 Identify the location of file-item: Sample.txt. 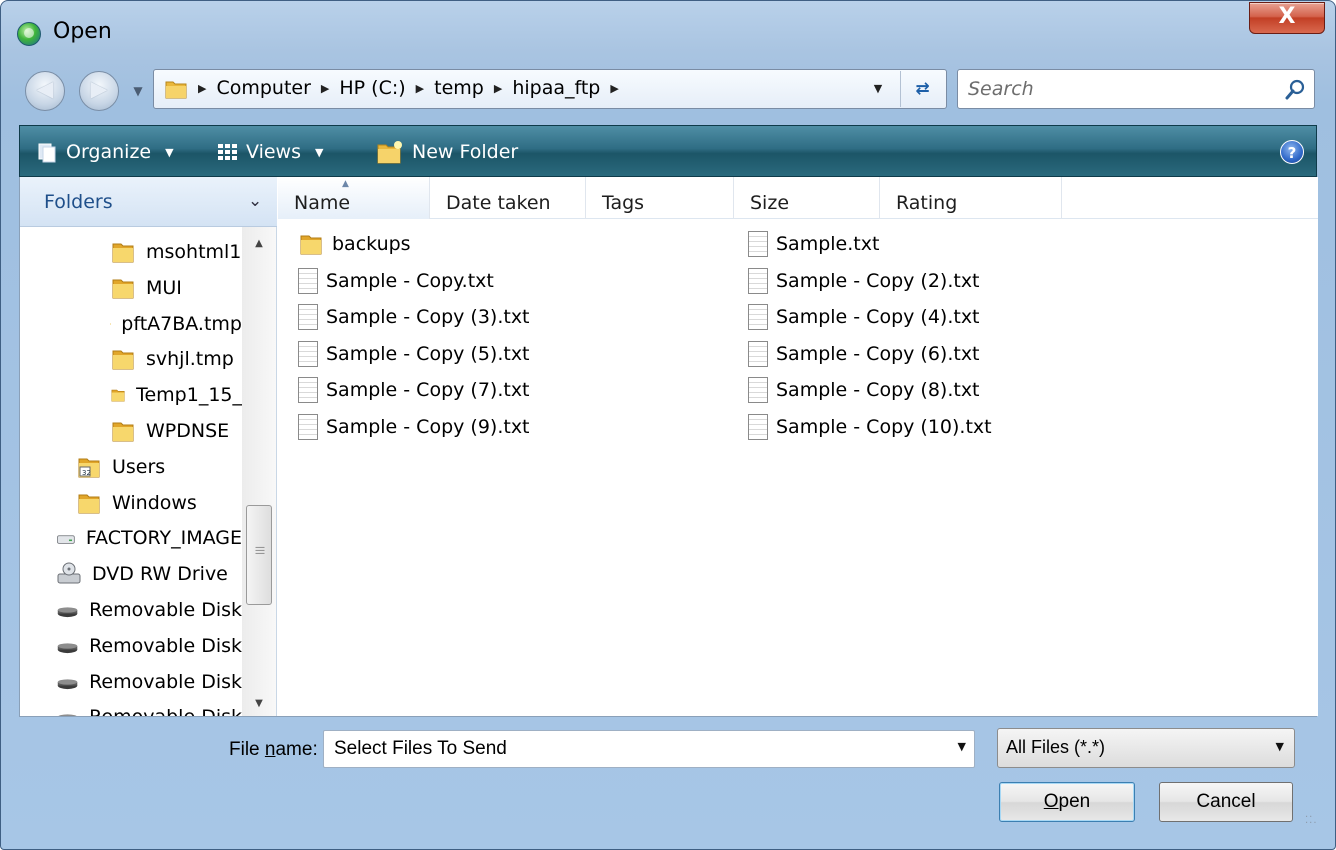
(813, 244).